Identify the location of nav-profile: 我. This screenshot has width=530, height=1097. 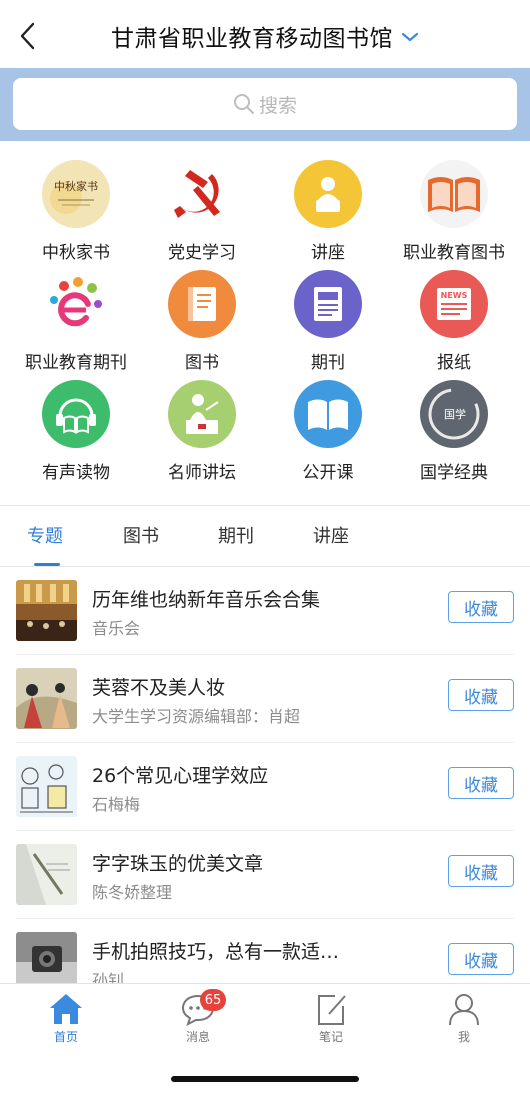
(464, 1023).